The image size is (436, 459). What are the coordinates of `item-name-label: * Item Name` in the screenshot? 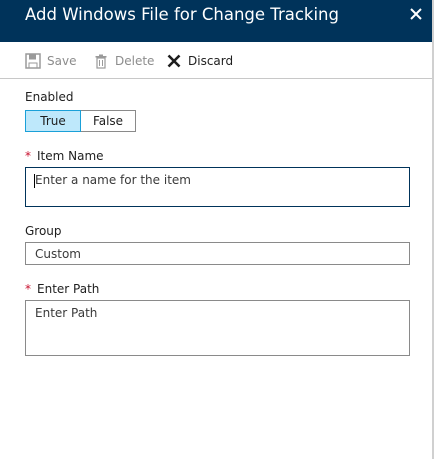 It's located at (64, 156).